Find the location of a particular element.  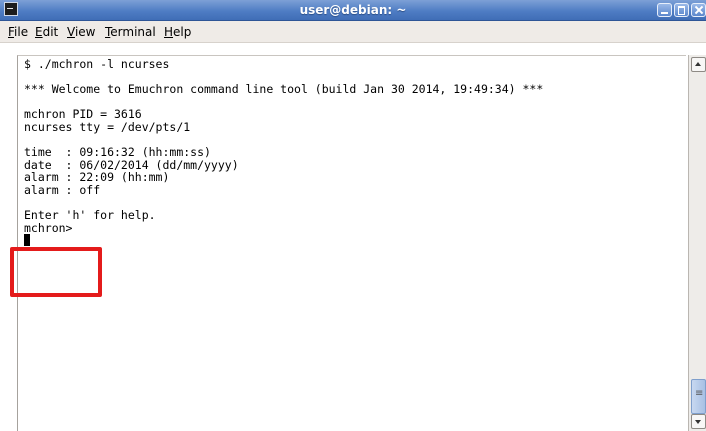

menu-bar: File Edit View Terminal Help is located at coordinates (353, 32).